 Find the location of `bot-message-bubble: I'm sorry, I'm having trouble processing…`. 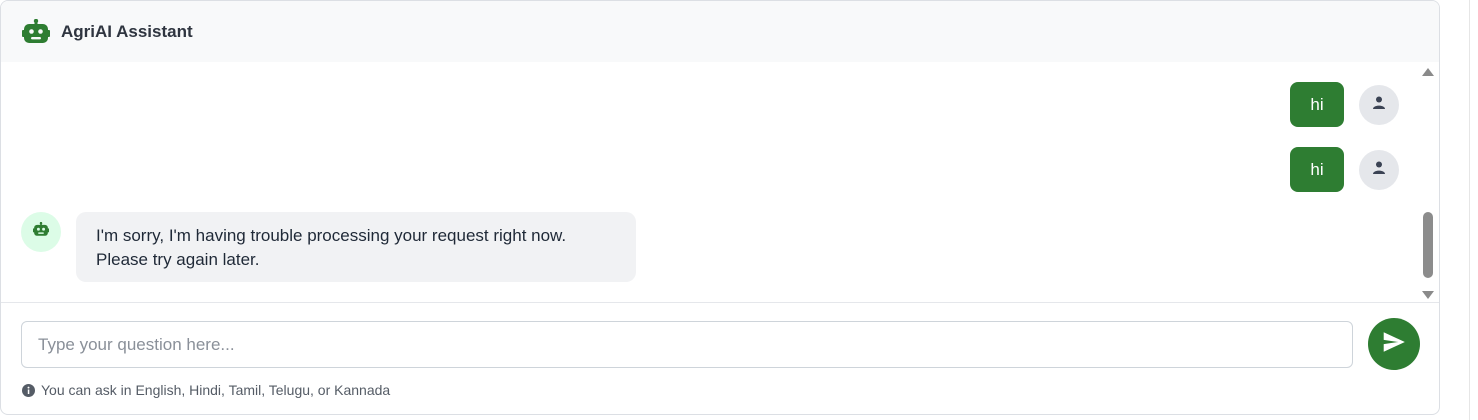

bot-message-bubble: I'm sorry, I'm having trouble processing… is located at coordinates (356, 247).